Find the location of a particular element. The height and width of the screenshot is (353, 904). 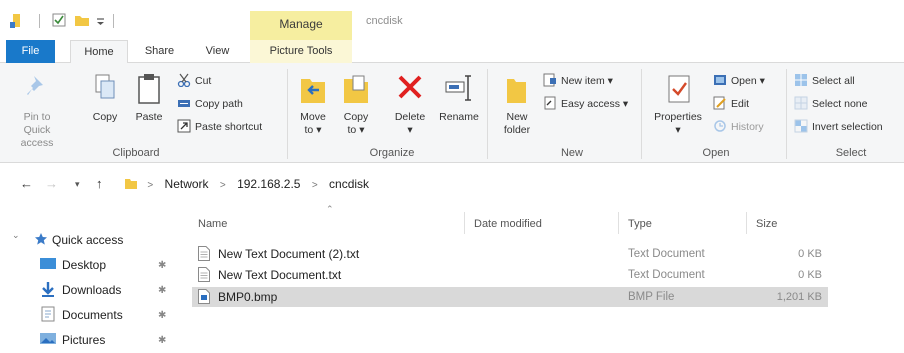

easy-access-button: Easy access ▾ is located at coordinates (585, 104).